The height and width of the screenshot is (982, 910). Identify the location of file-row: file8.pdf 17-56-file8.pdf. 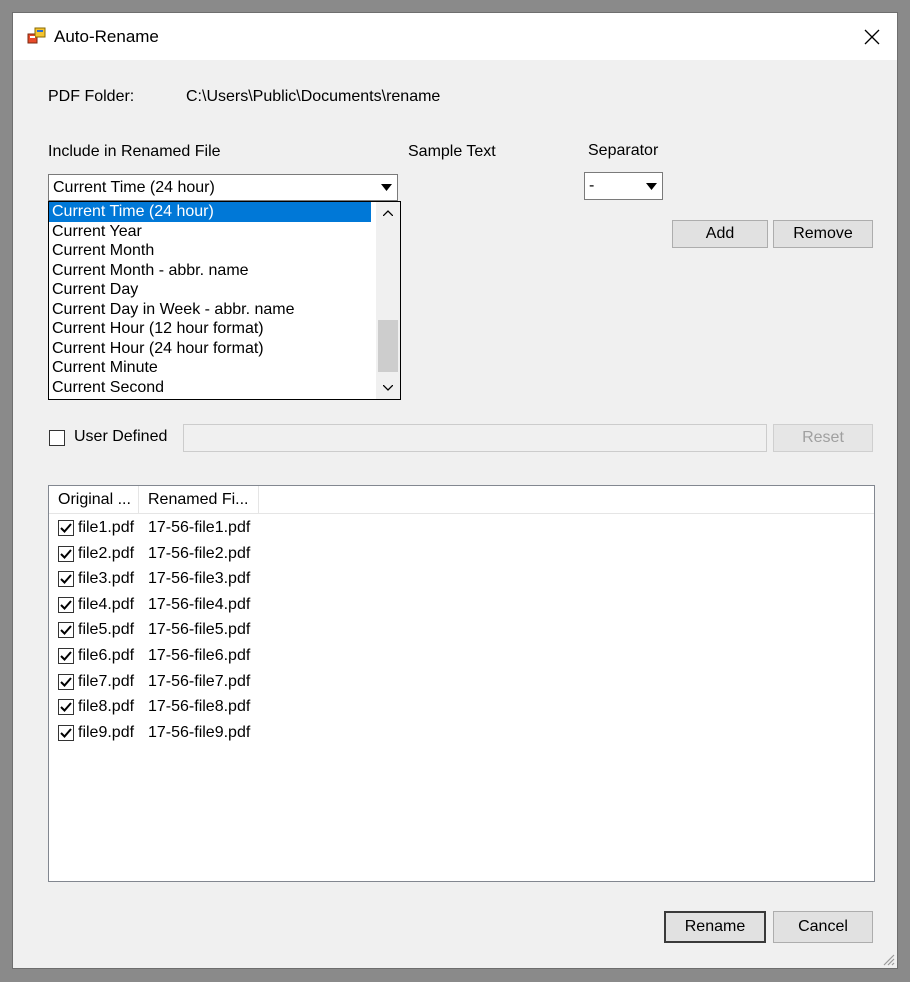
(461, 707).